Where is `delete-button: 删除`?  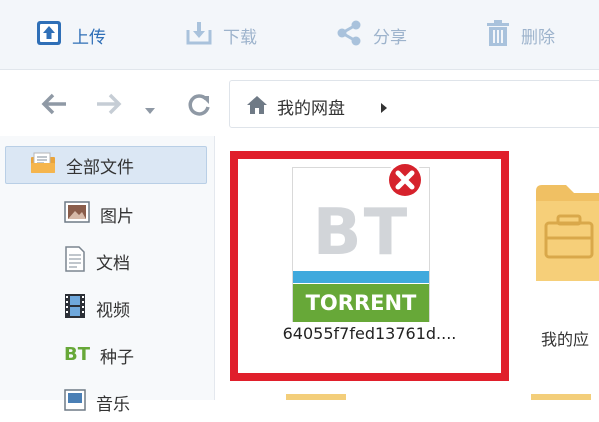 delete-button: 删除 is located at coordinates (520, 35).